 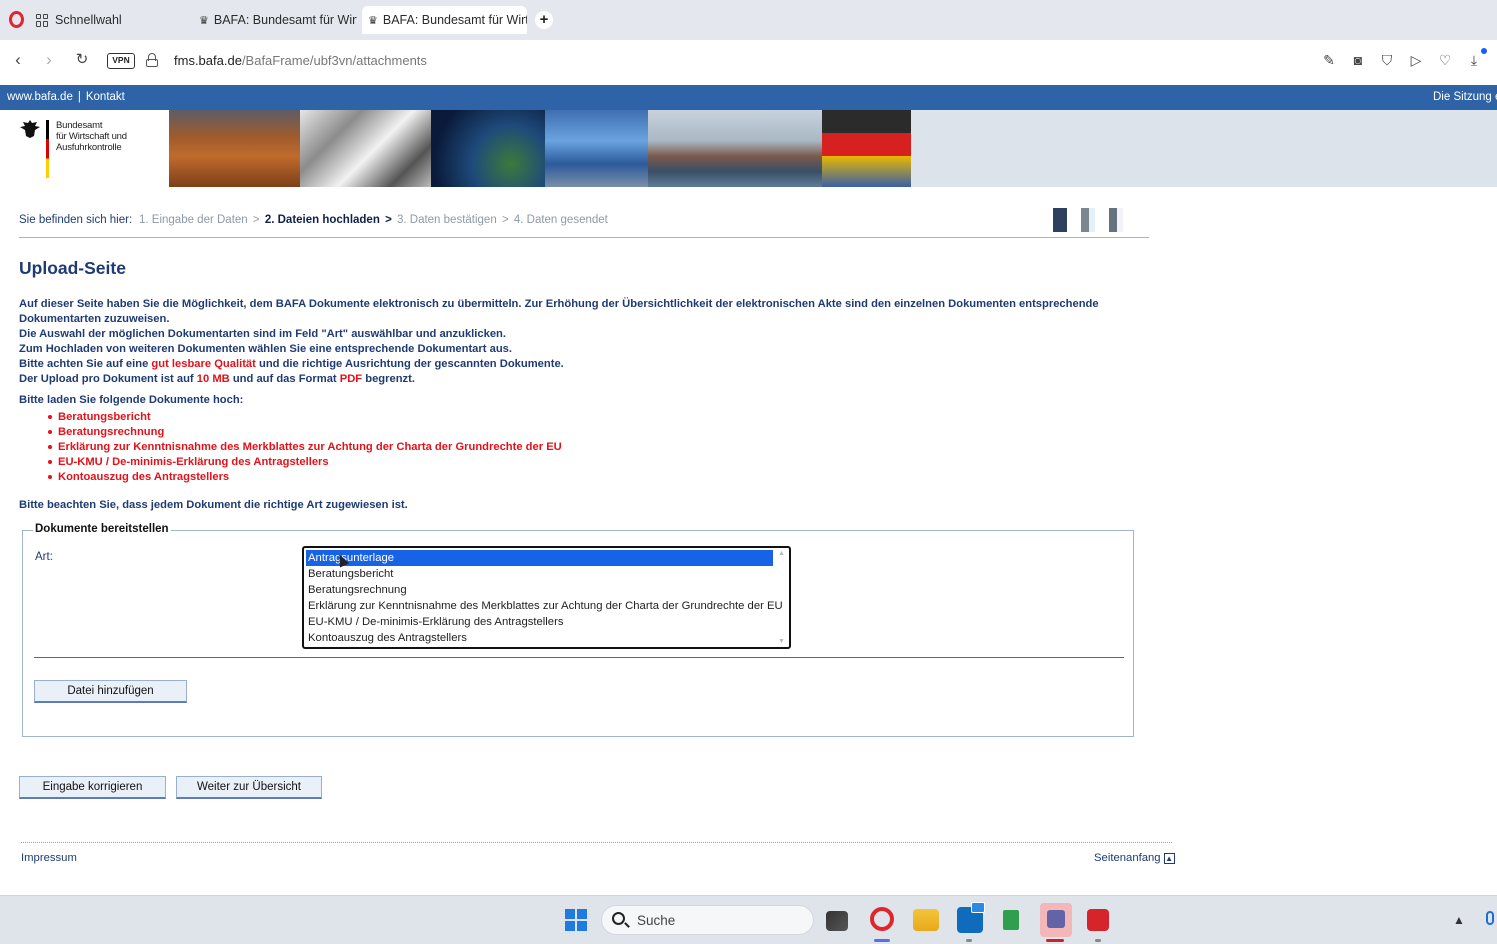 What do you see at coordinates (596, 842) in the screenshot?
I see `footer-divider` at bounding box center [596, 842].